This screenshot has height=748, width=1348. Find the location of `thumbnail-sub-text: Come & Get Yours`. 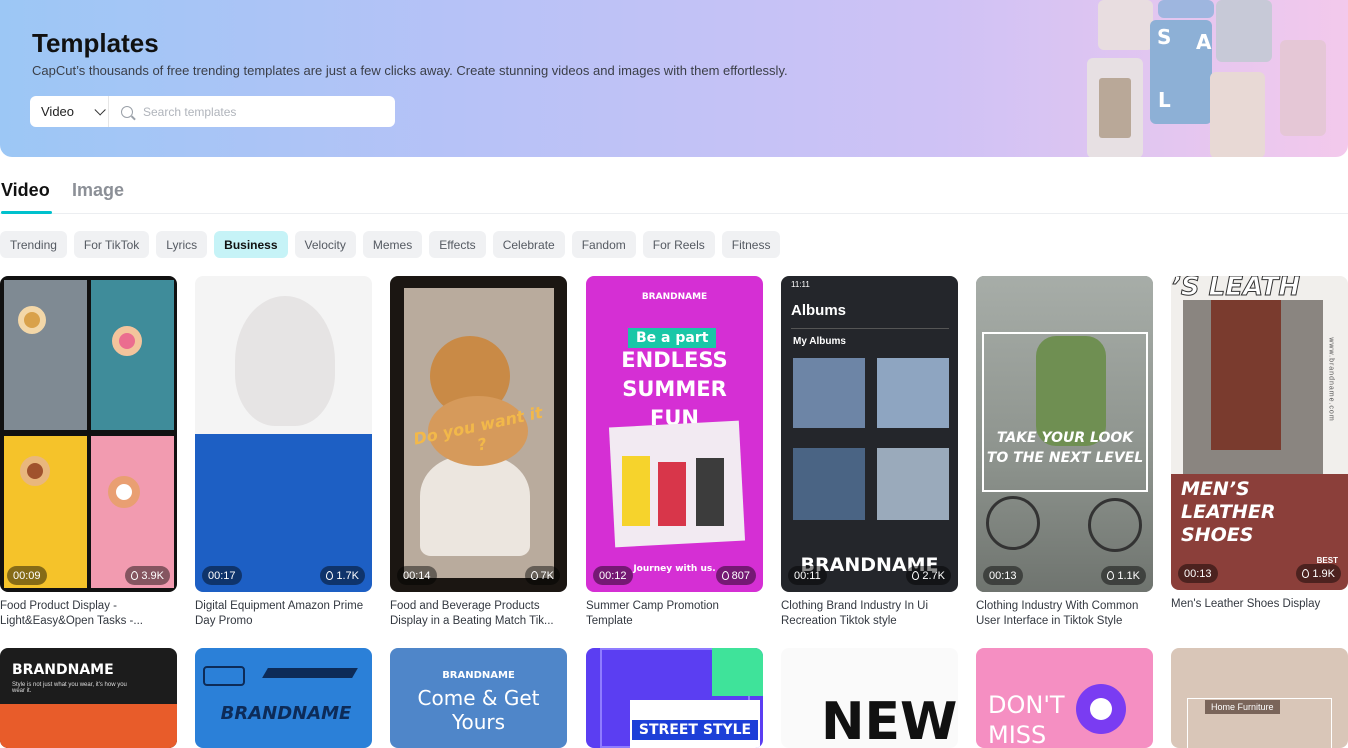

thumbnail-sub-text: Come & Get Yours is located at coordinates (478, 710).